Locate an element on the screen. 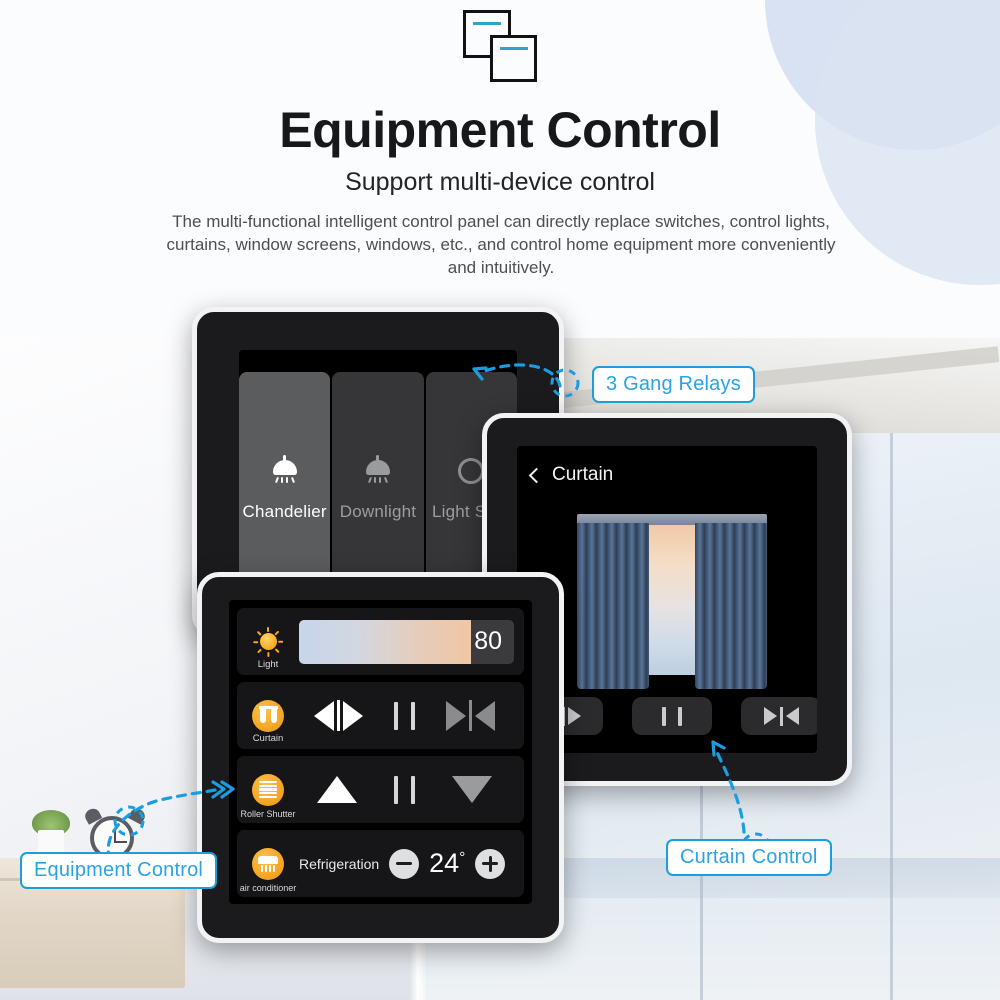 This screenshot has width=1000, height=1000. callout-3-gang-relays: 3 Gang Relays is located at coordinates (673, 384).